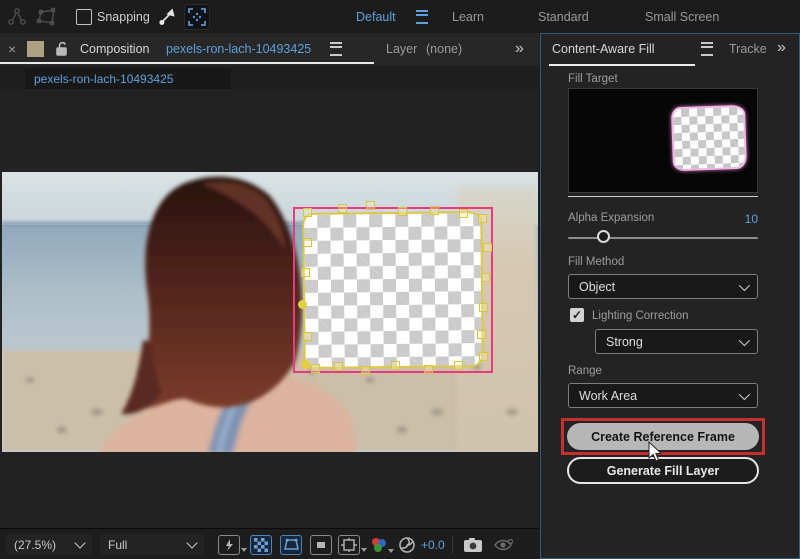 Image resolution: width=800 pixels, height=559 pixels. Describe the element at coordinates (749, 49) in the screenshot. I see `tab-tracker: Tracke` at that location.